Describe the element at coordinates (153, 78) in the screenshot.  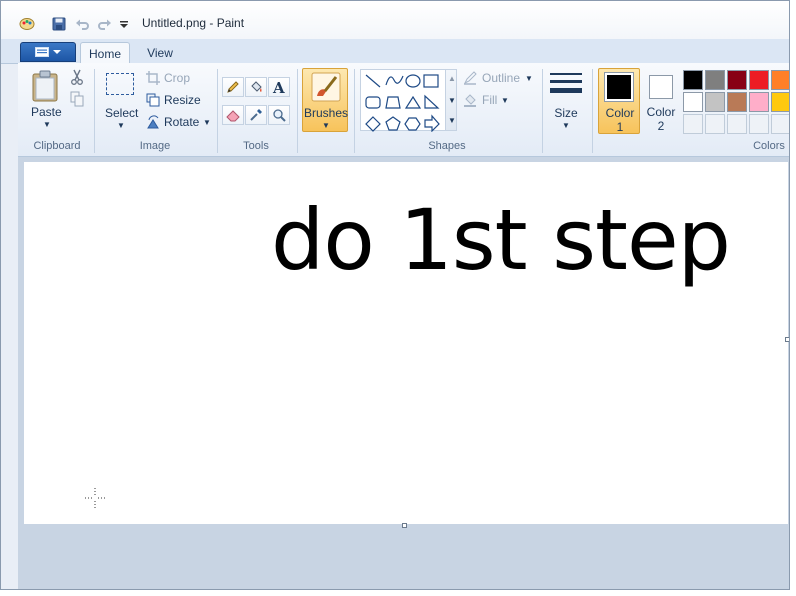
I see `crop-icon` at that location.